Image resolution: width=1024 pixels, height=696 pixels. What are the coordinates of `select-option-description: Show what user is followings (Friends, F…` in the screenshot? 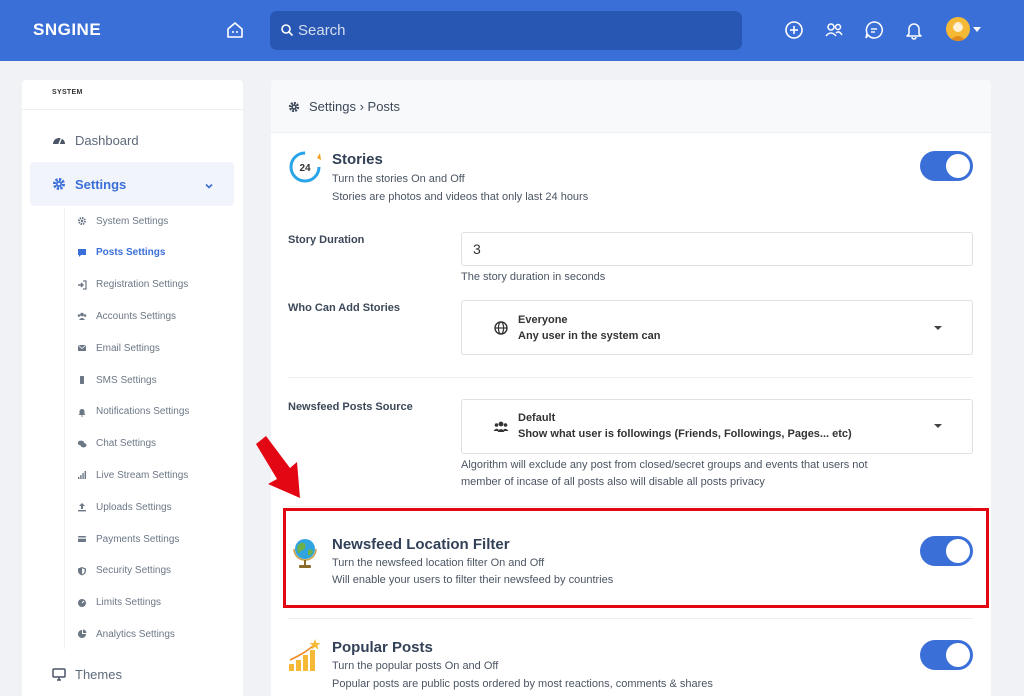 It's located at (685, 434).